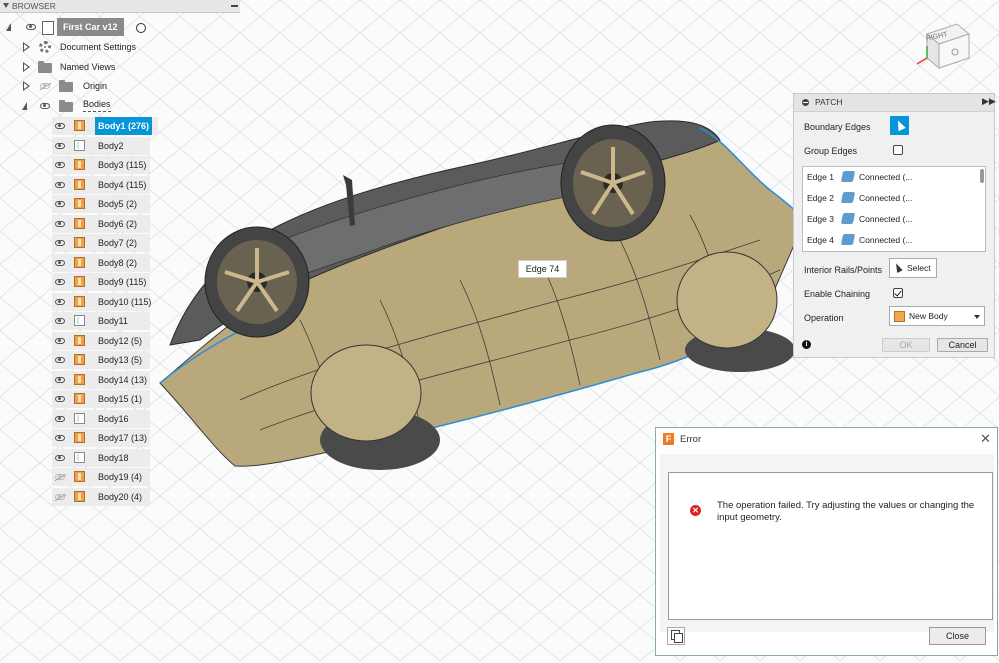 The image size is (999, 663). Describe the element at coordinates (120, 360) in the screenshot. I see `body-label: Body13 (5)` at that location.